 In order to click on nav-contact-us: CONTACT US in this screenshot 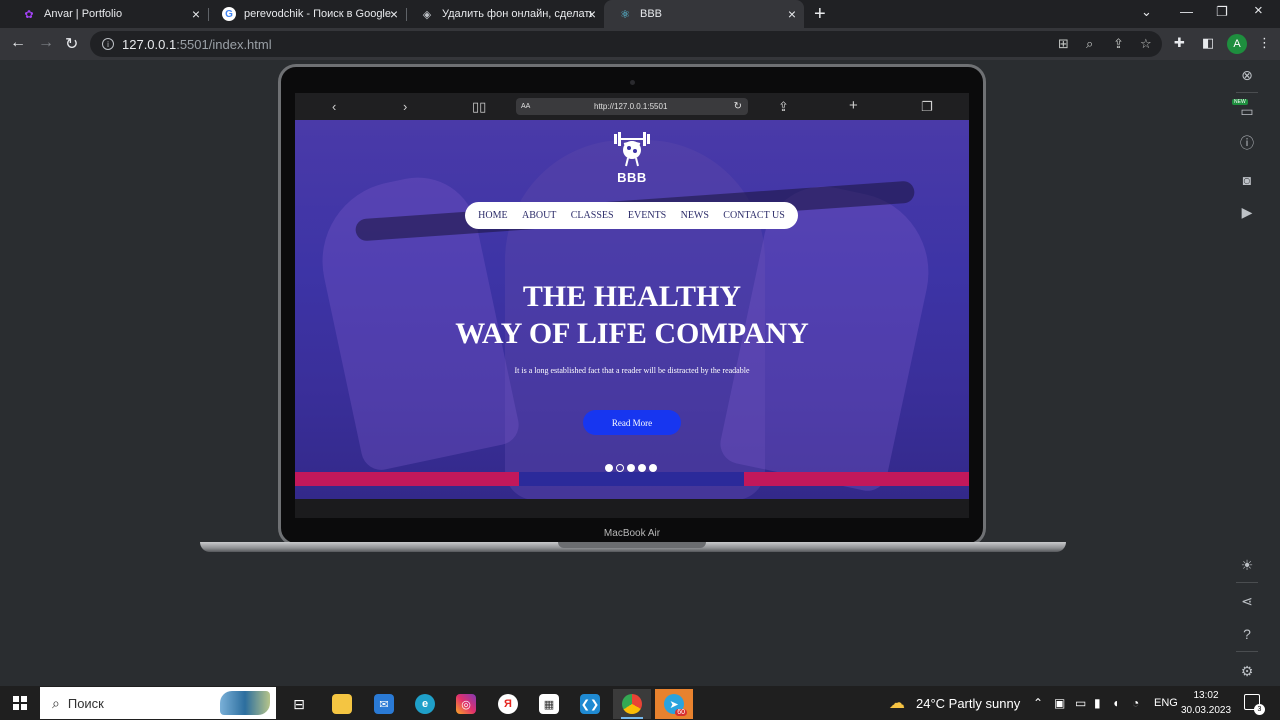, I will do `click(754, 215)`.